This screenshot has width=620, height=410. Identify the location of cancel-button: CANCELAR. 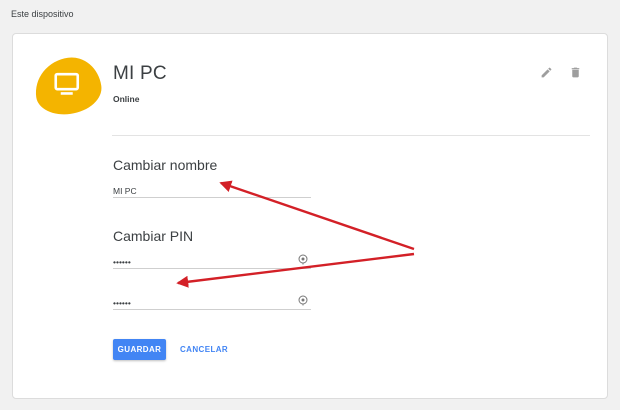
(204, 349).